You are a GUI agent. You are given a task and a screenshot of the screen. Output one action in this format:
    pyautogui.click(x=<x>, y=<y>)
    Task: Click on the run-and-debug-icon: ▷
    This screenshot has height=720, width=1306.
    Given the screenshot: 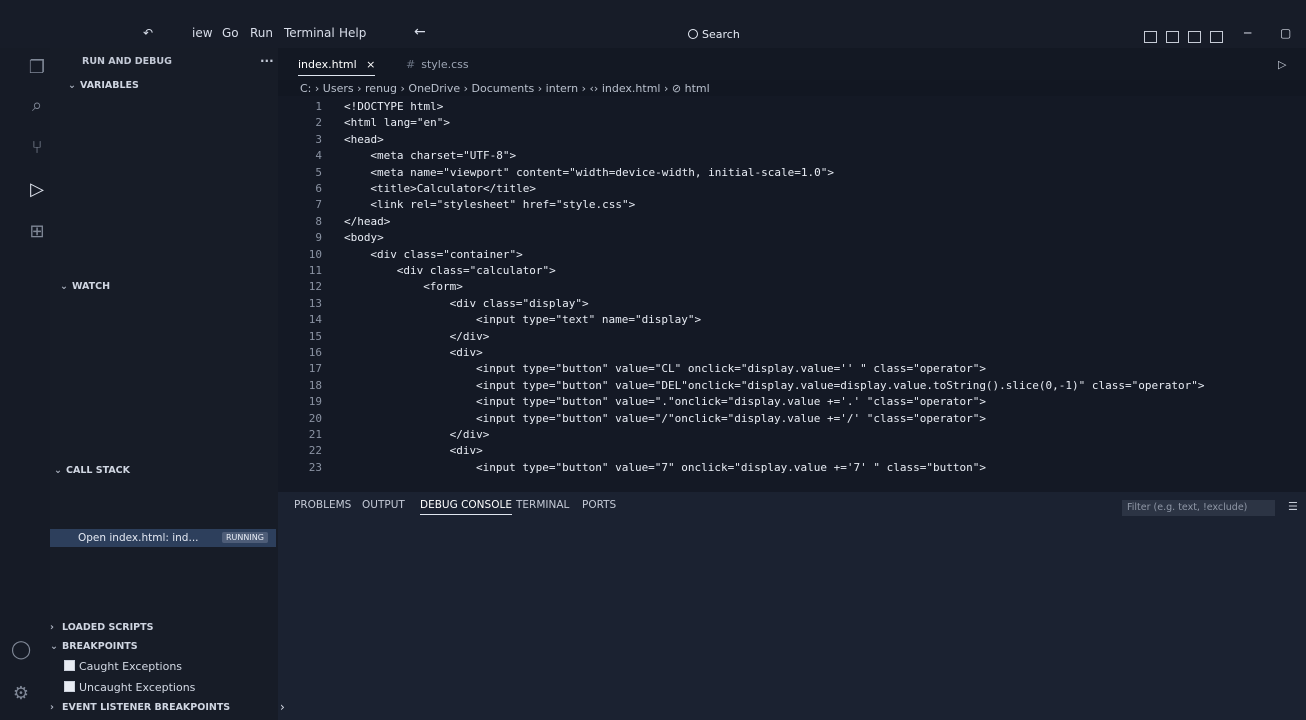 What is the action you would take?
    pyautogui.click(x=37, y=190)
    